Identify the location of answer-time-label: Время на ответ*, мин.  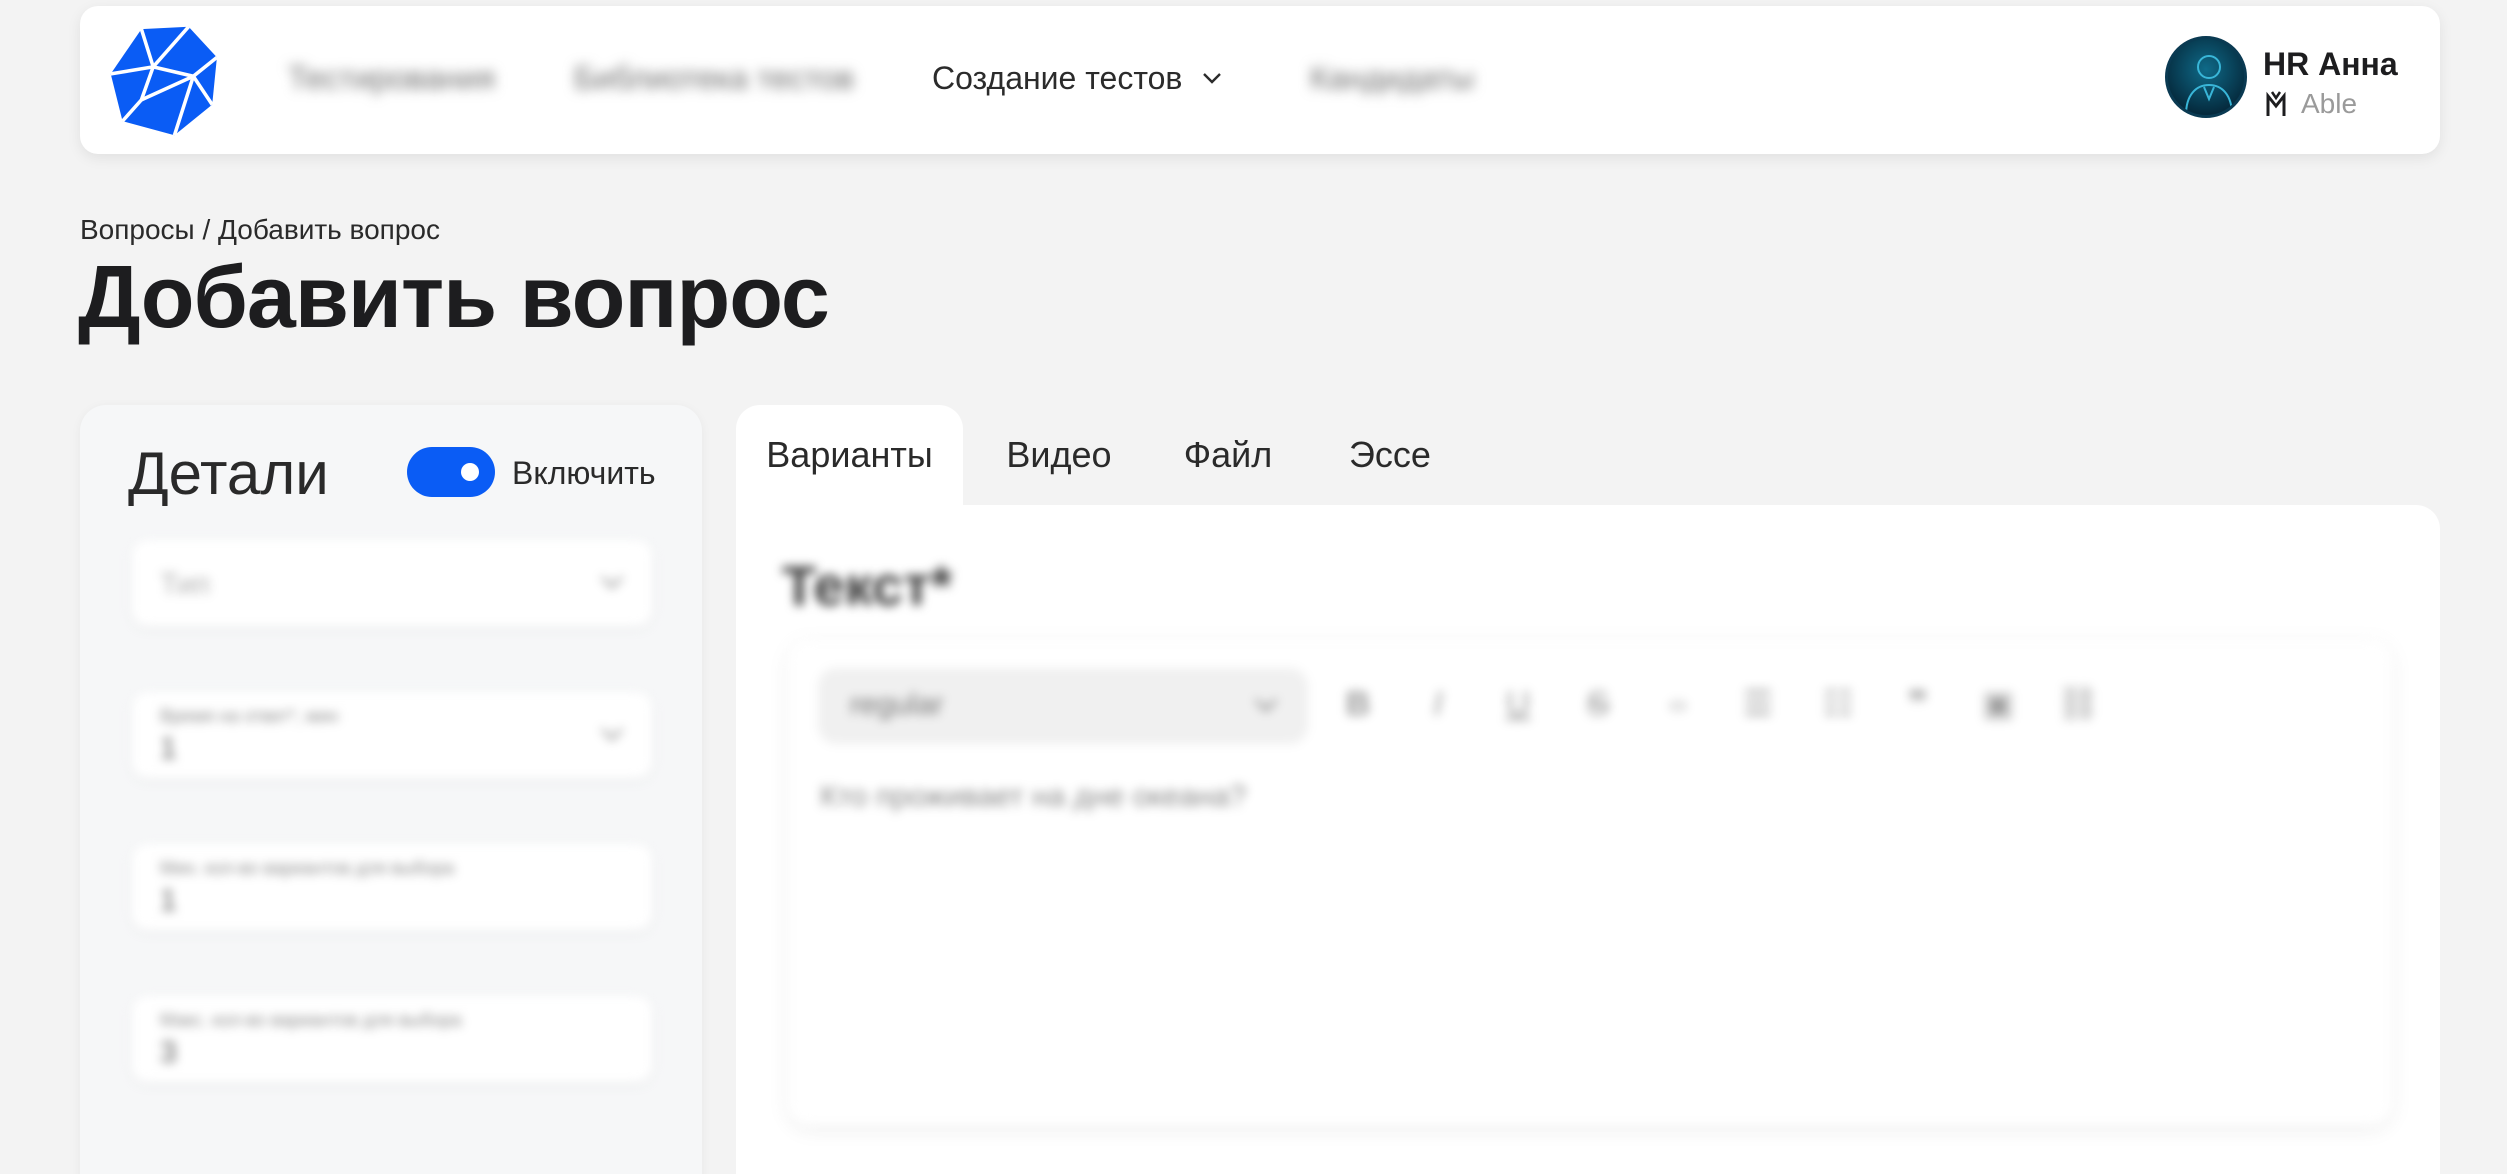
(249, 716).